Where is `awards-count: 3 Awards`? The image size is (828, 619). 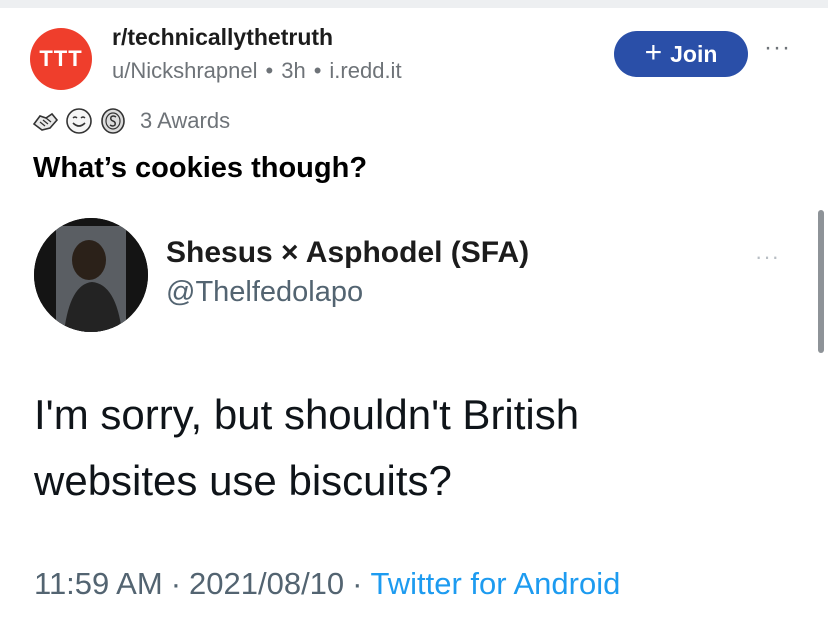 awards-count: 3 Awards is located at coordinates (185, 120).